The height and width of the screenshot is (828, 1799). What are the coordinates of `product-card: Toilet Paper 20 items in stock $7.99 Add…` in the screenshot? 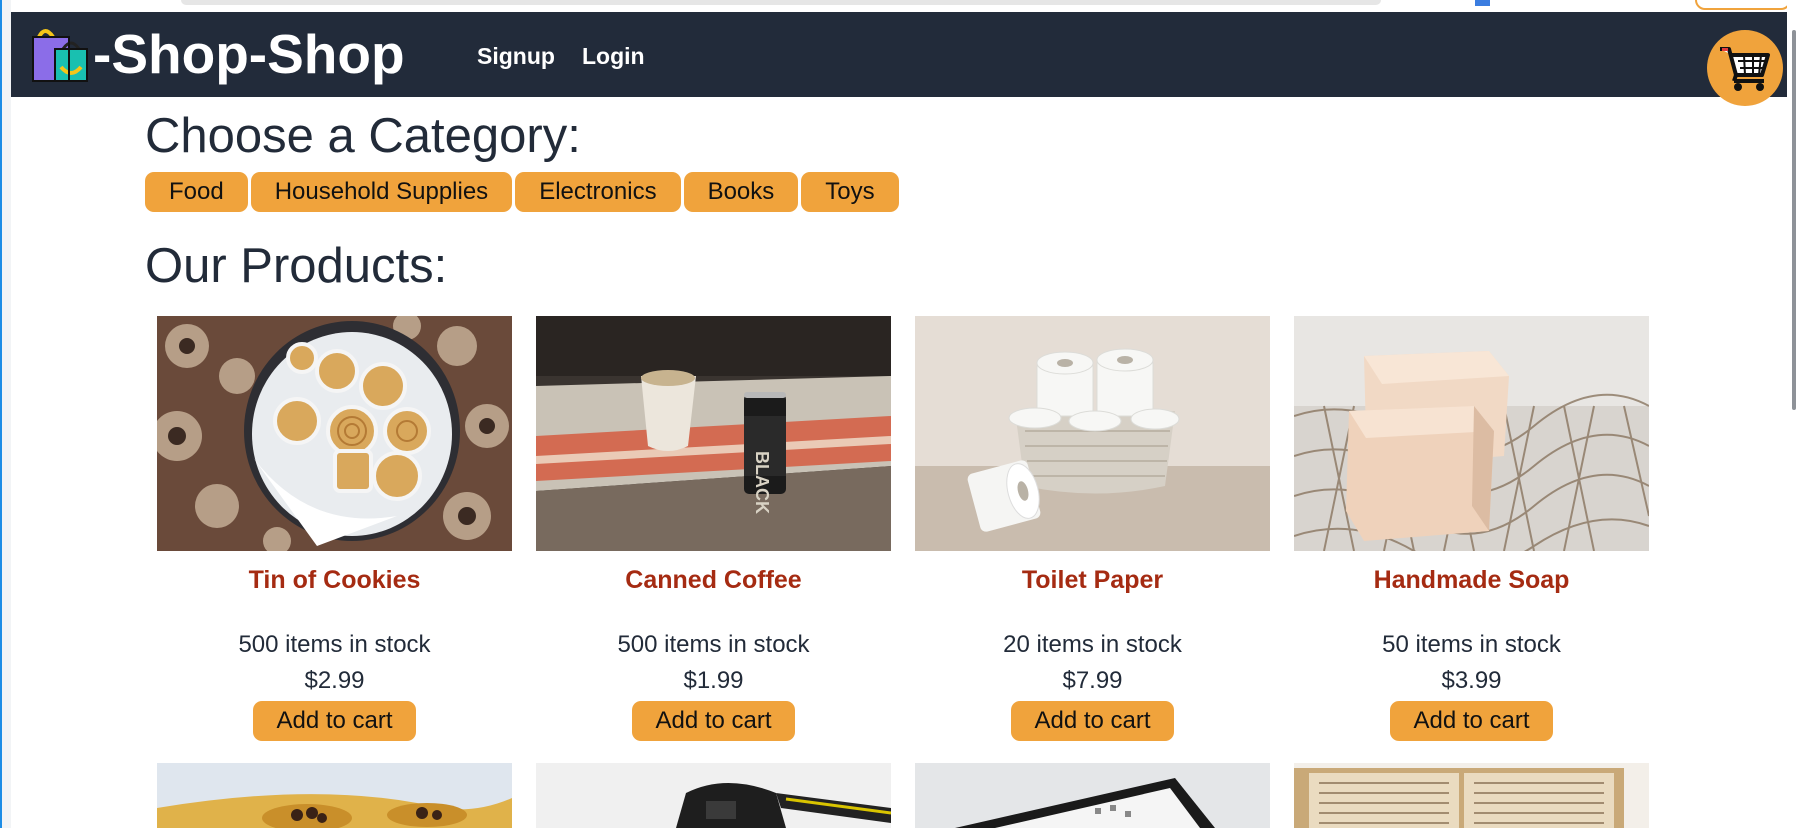 It's located at (1092, 528).